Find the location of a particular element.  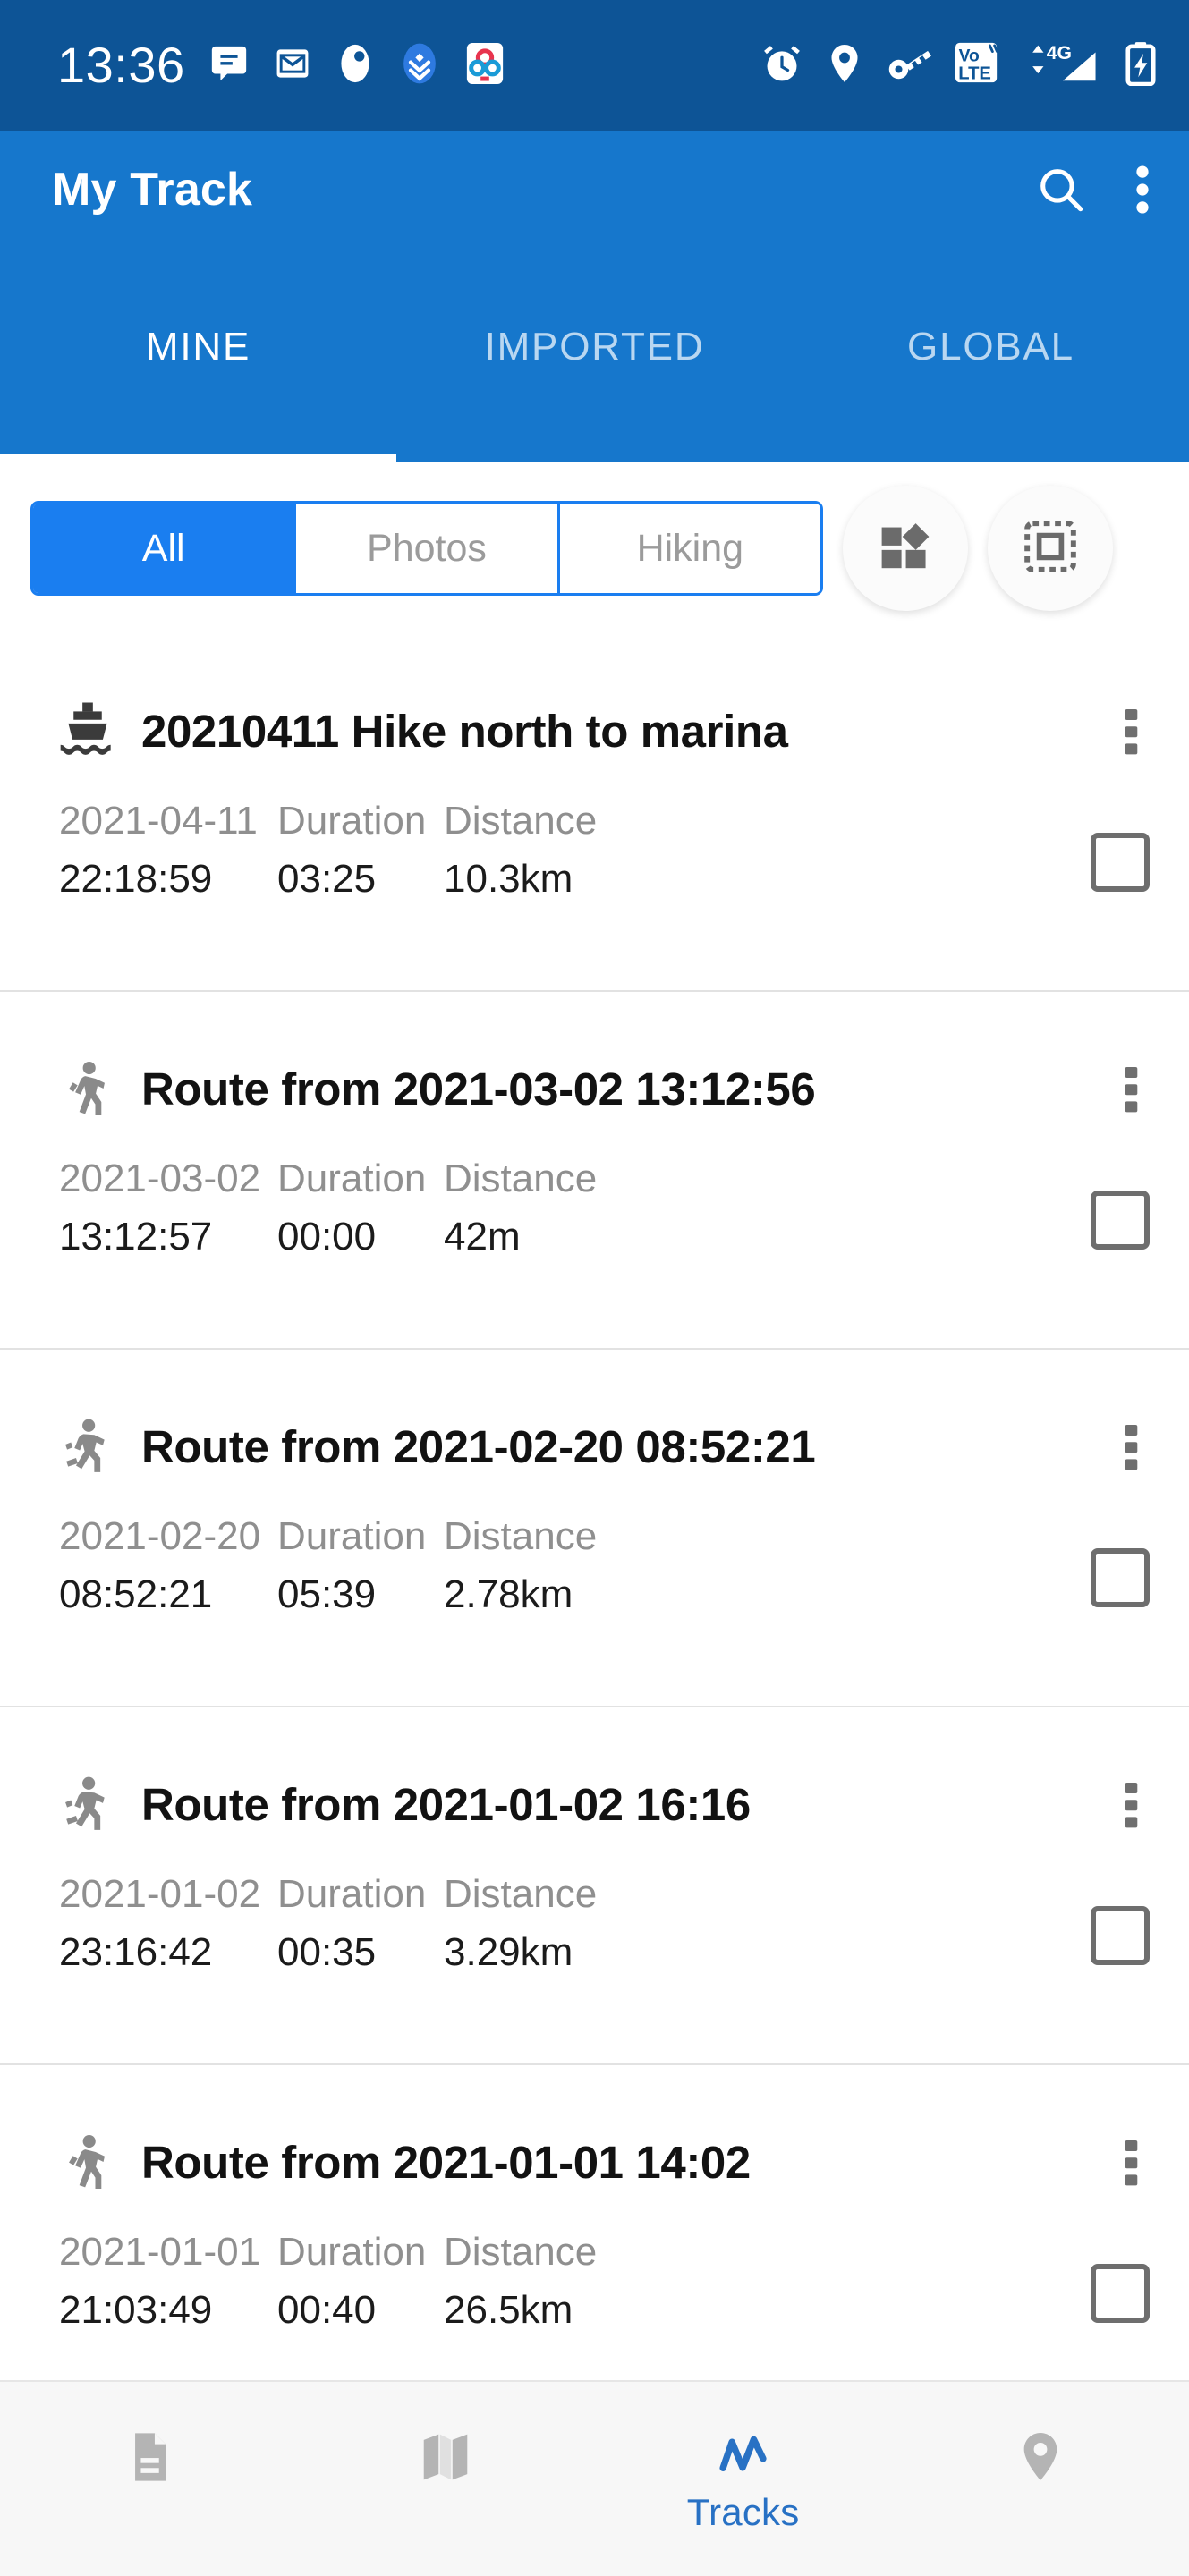

vpn-key-icon is located at coordinates (909, 66).